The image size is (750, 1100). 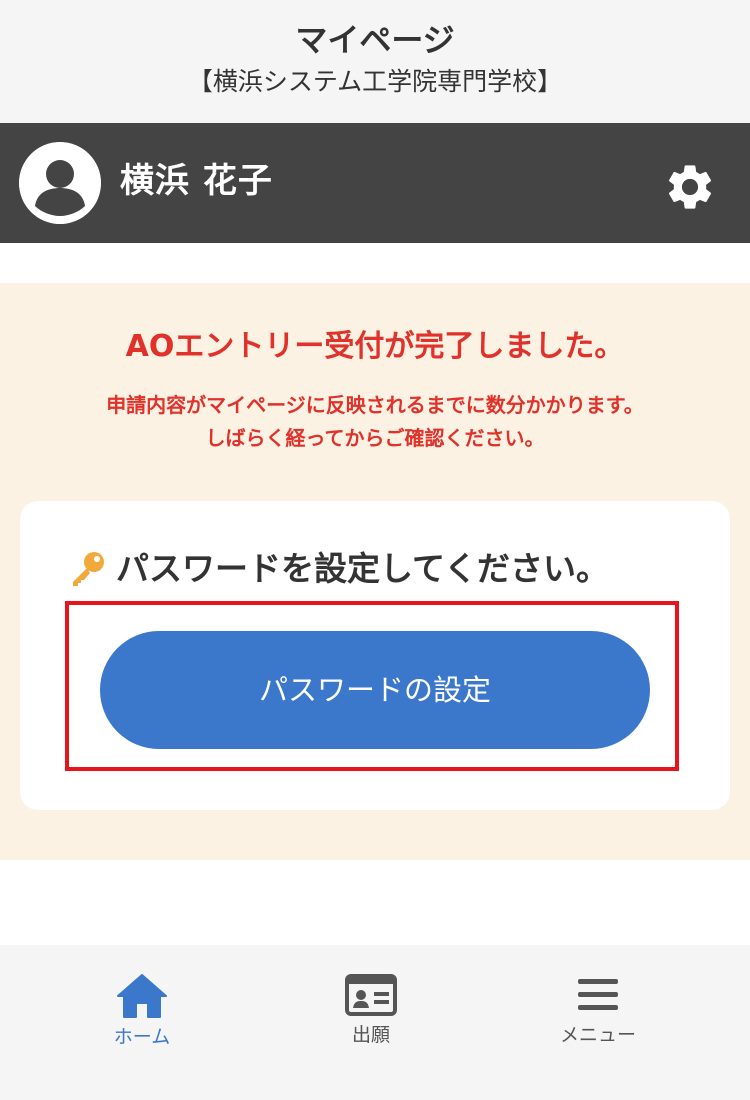 What do you see at coordinates (375, 61) in the screenshot?
I see `app-header: マイページ 【横浜システム工学院専門学校】` at bounding box center [375, 61].